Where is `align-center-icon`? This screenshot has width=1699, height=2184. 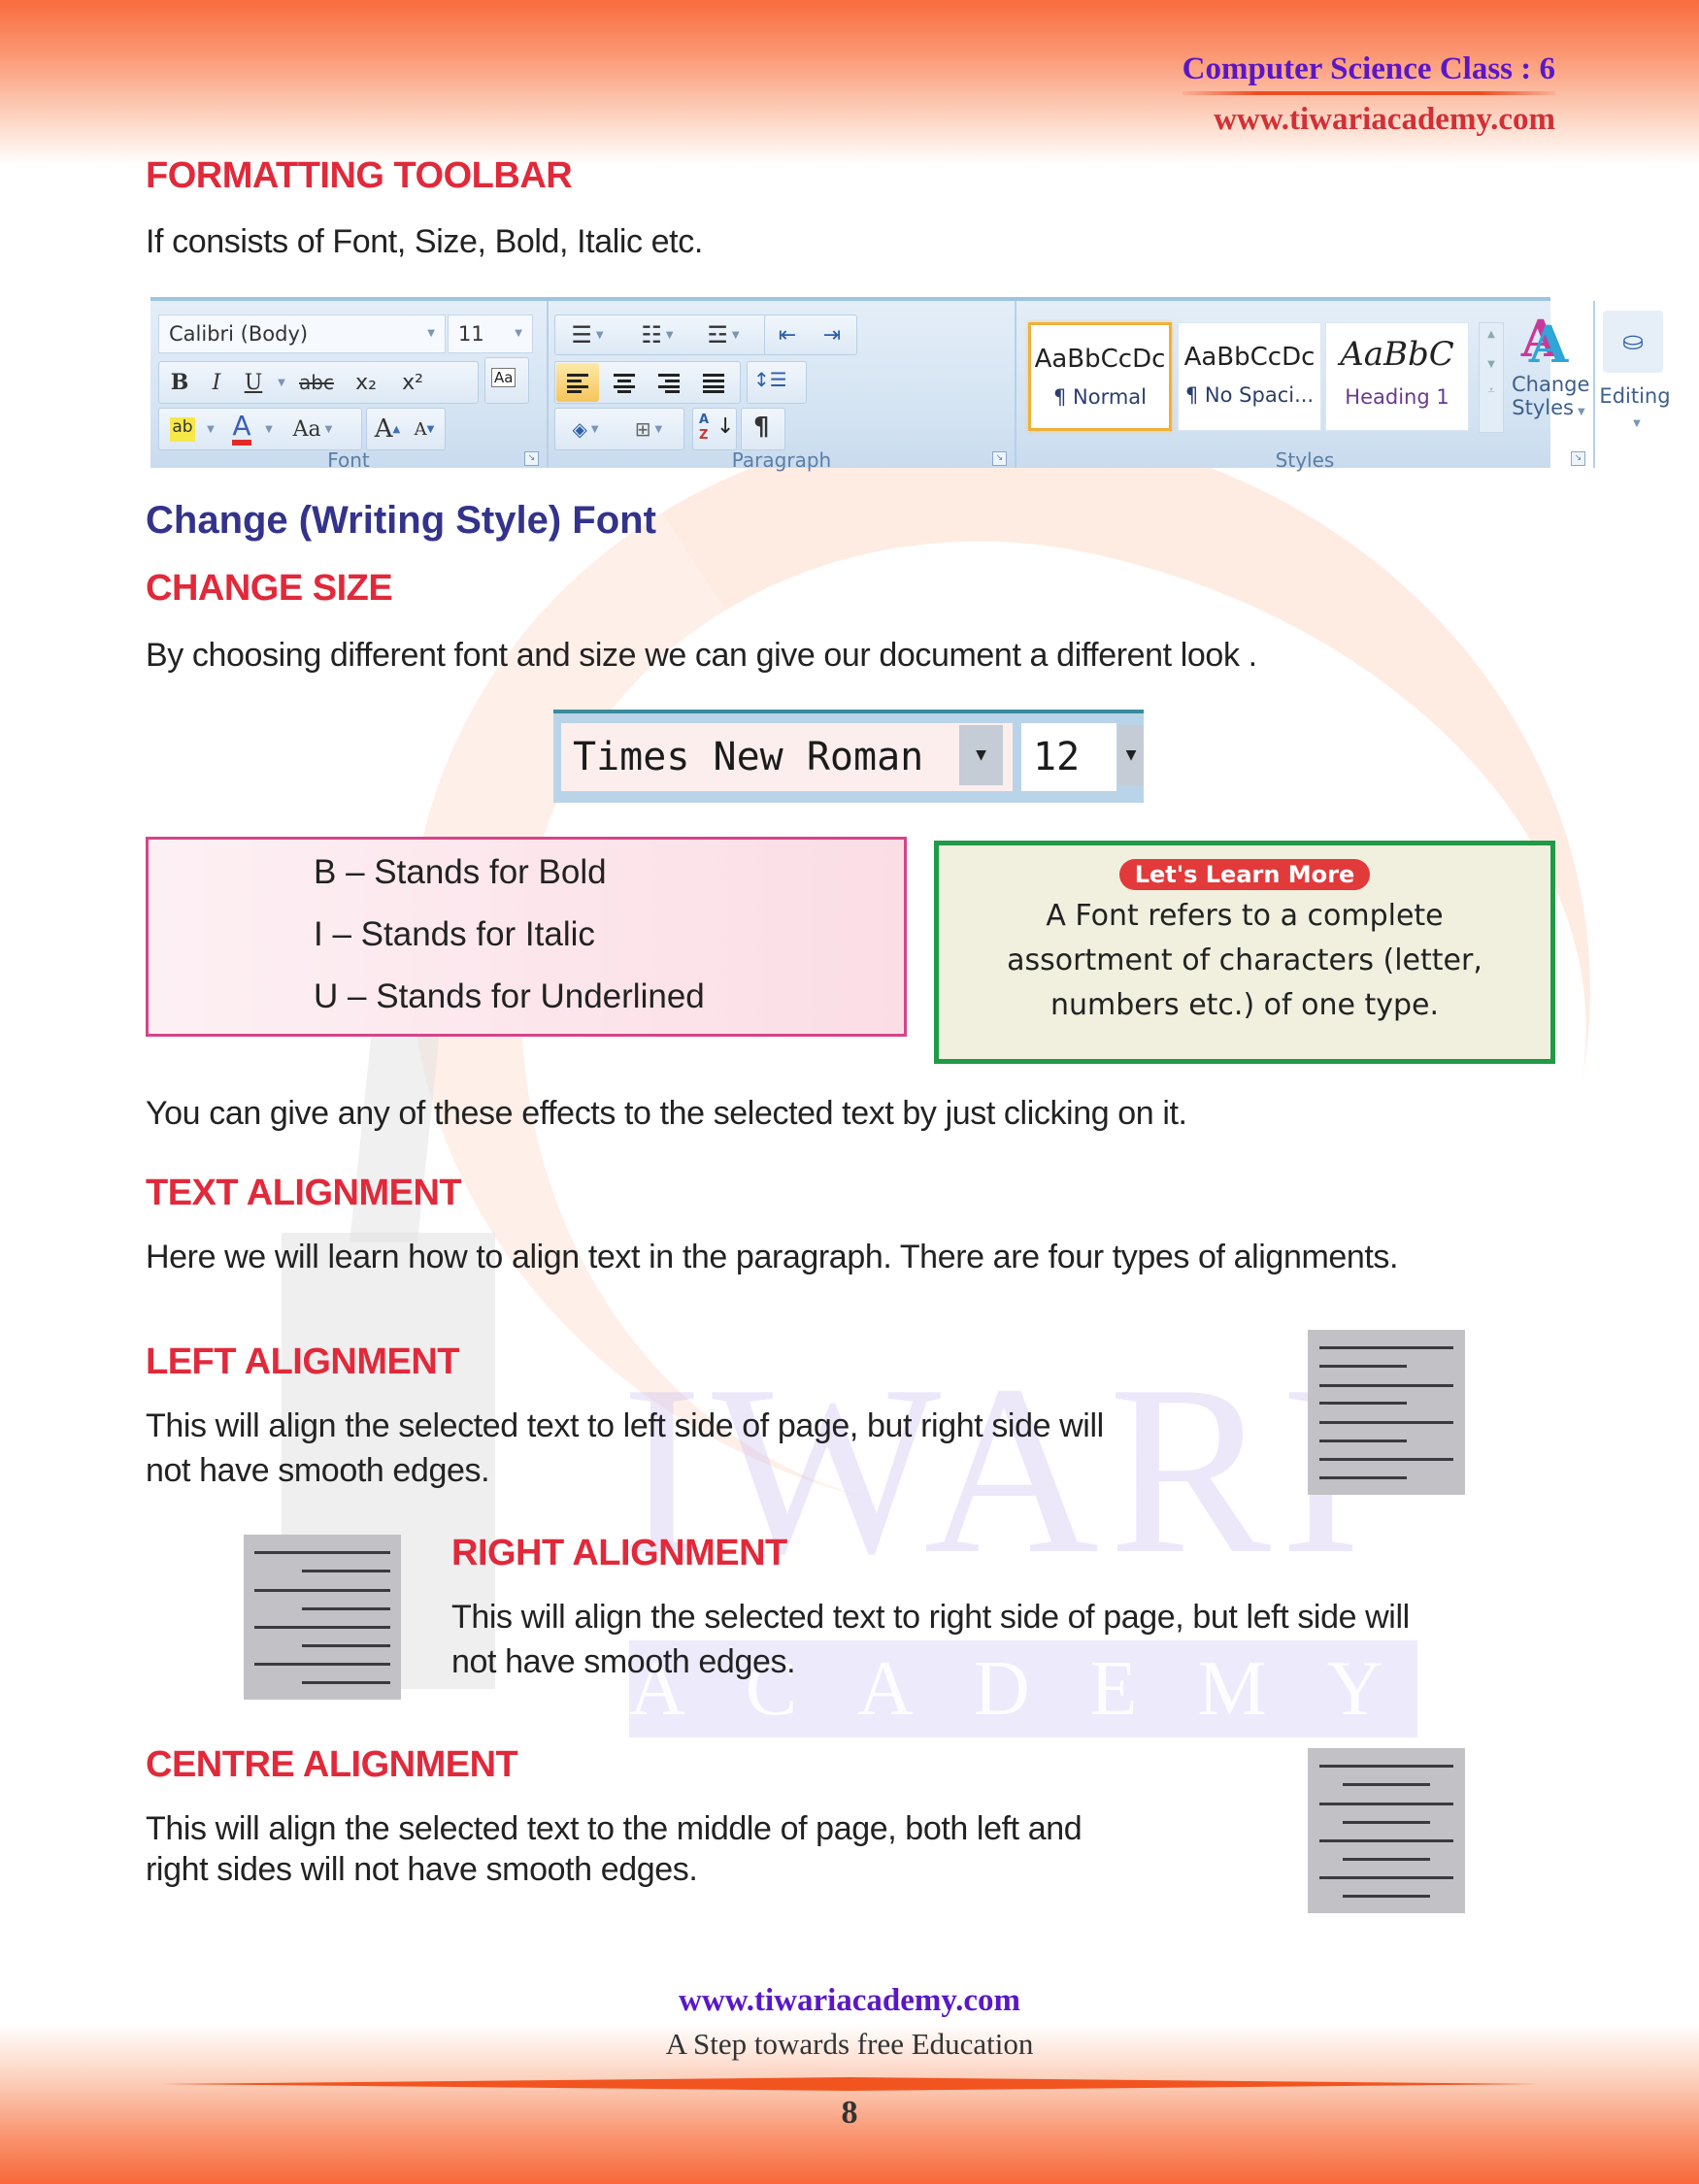
align-center-icon is located at coordinates (624, 383).